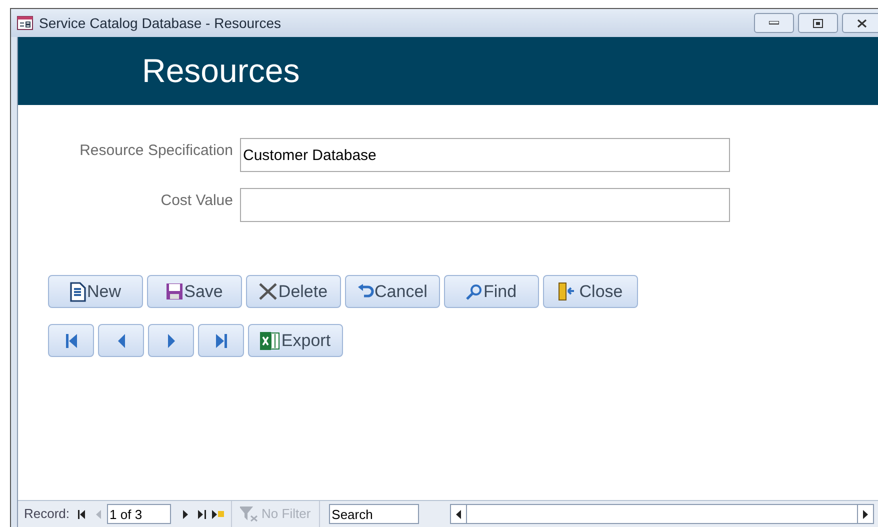  Describe the element at coordinates (485, 155) in the screenshot. I see `input-field: Customer Database` at that location.